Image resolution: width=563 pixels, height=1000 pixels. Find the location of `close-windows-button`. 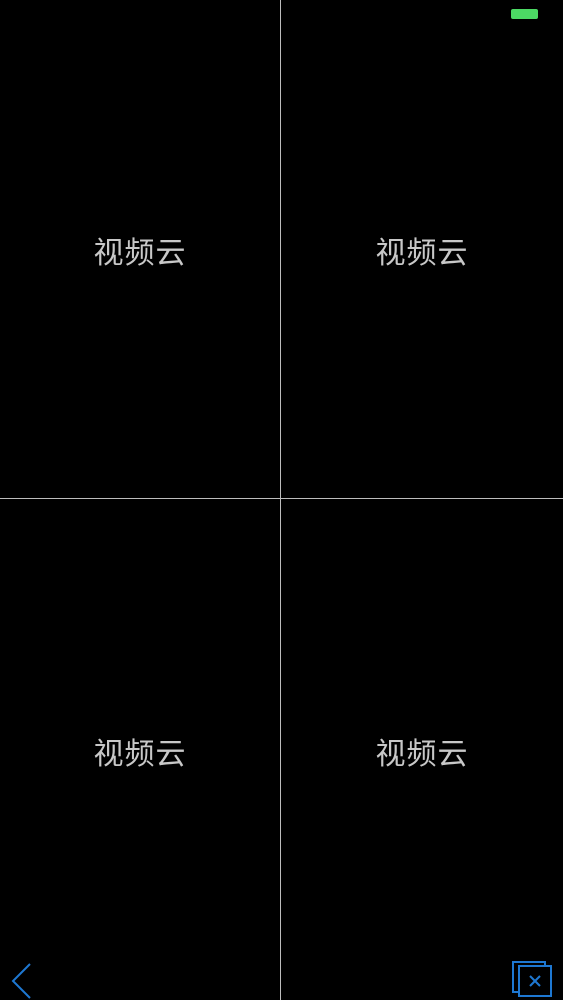

close-windows-button is located at coordinates (532, 979).